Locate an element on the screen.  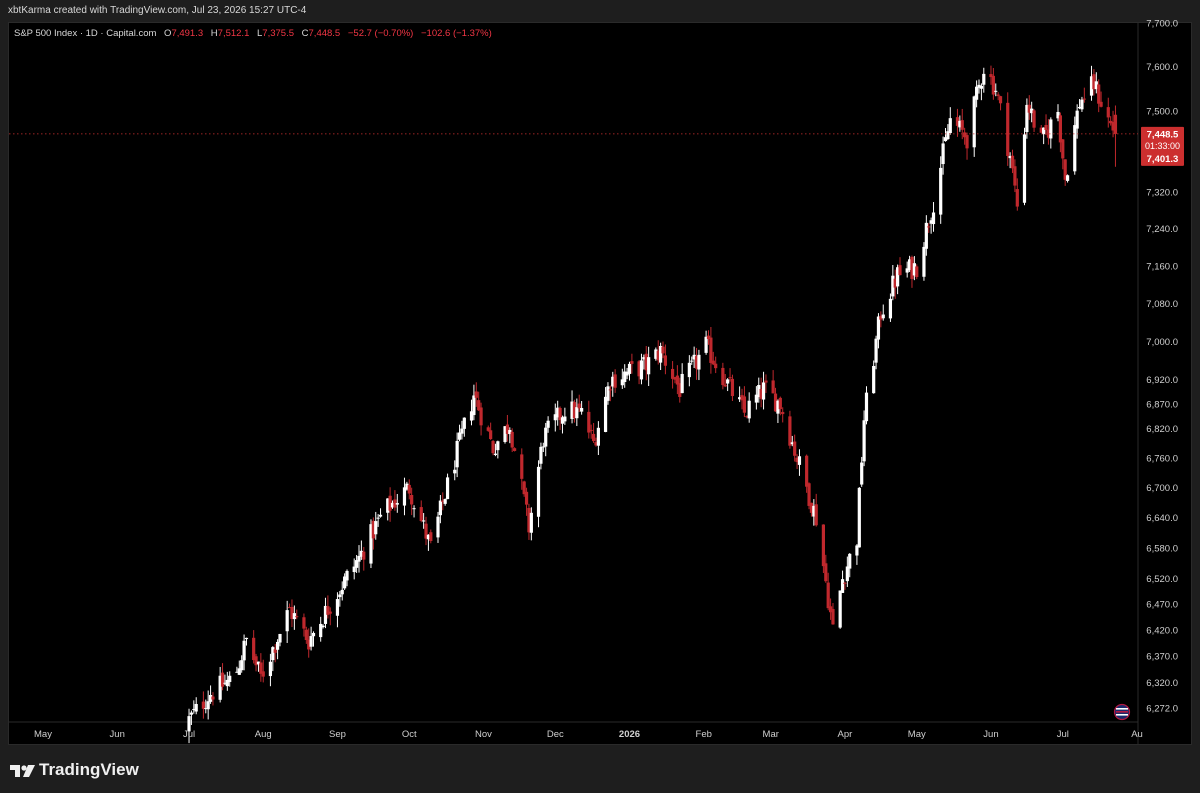
close-label: C is located at coordinates (305, 33).